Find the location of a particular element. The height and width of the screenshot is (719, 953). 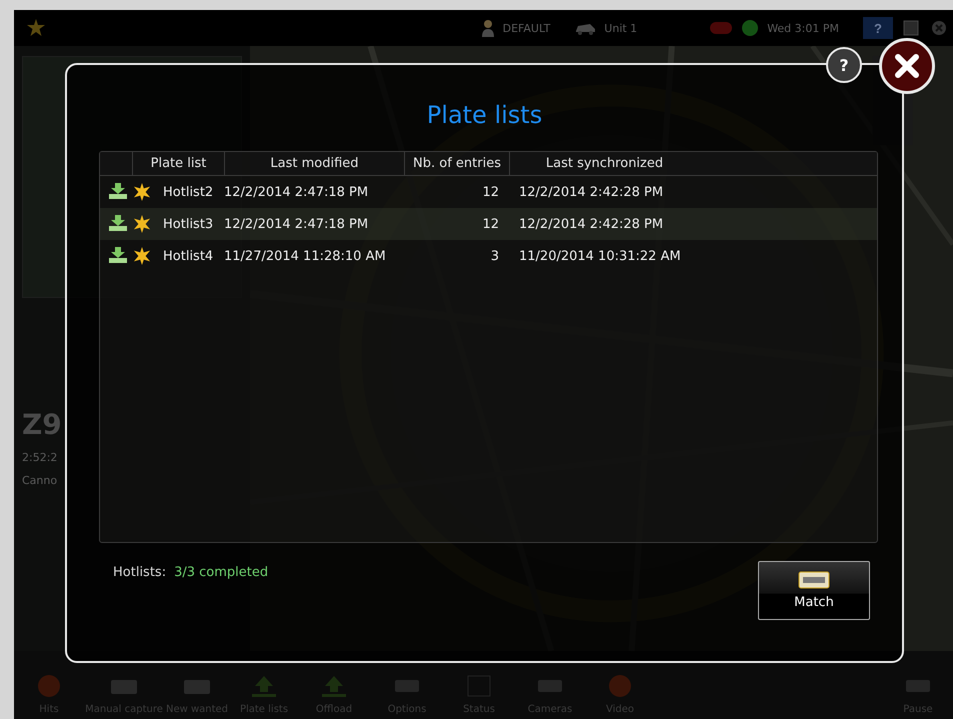

alert-icon is located at coordinates (721, 28).